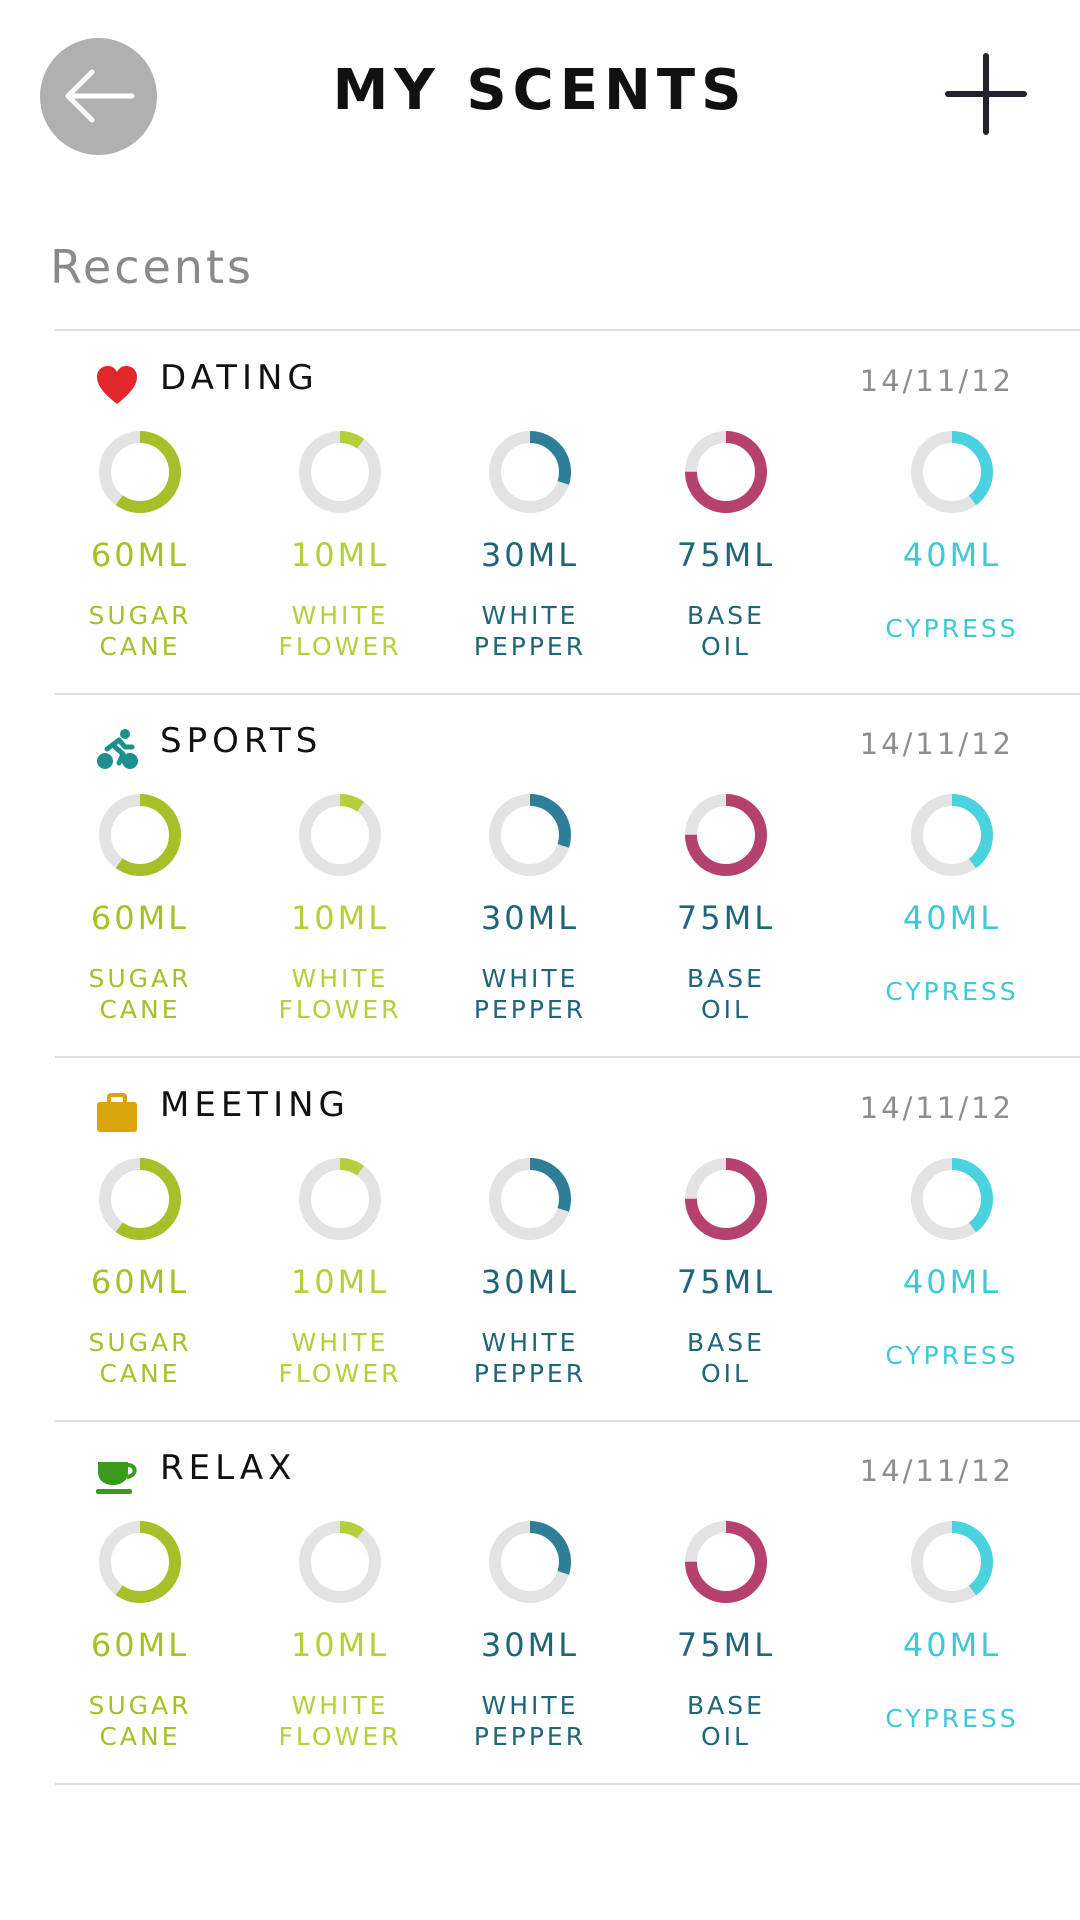 Image resolution: width=1080 pixels, height=1920 pixels. Describe the element at coordinates (117, 749) in the screenshot. I see `cyclist-icon` at that location.